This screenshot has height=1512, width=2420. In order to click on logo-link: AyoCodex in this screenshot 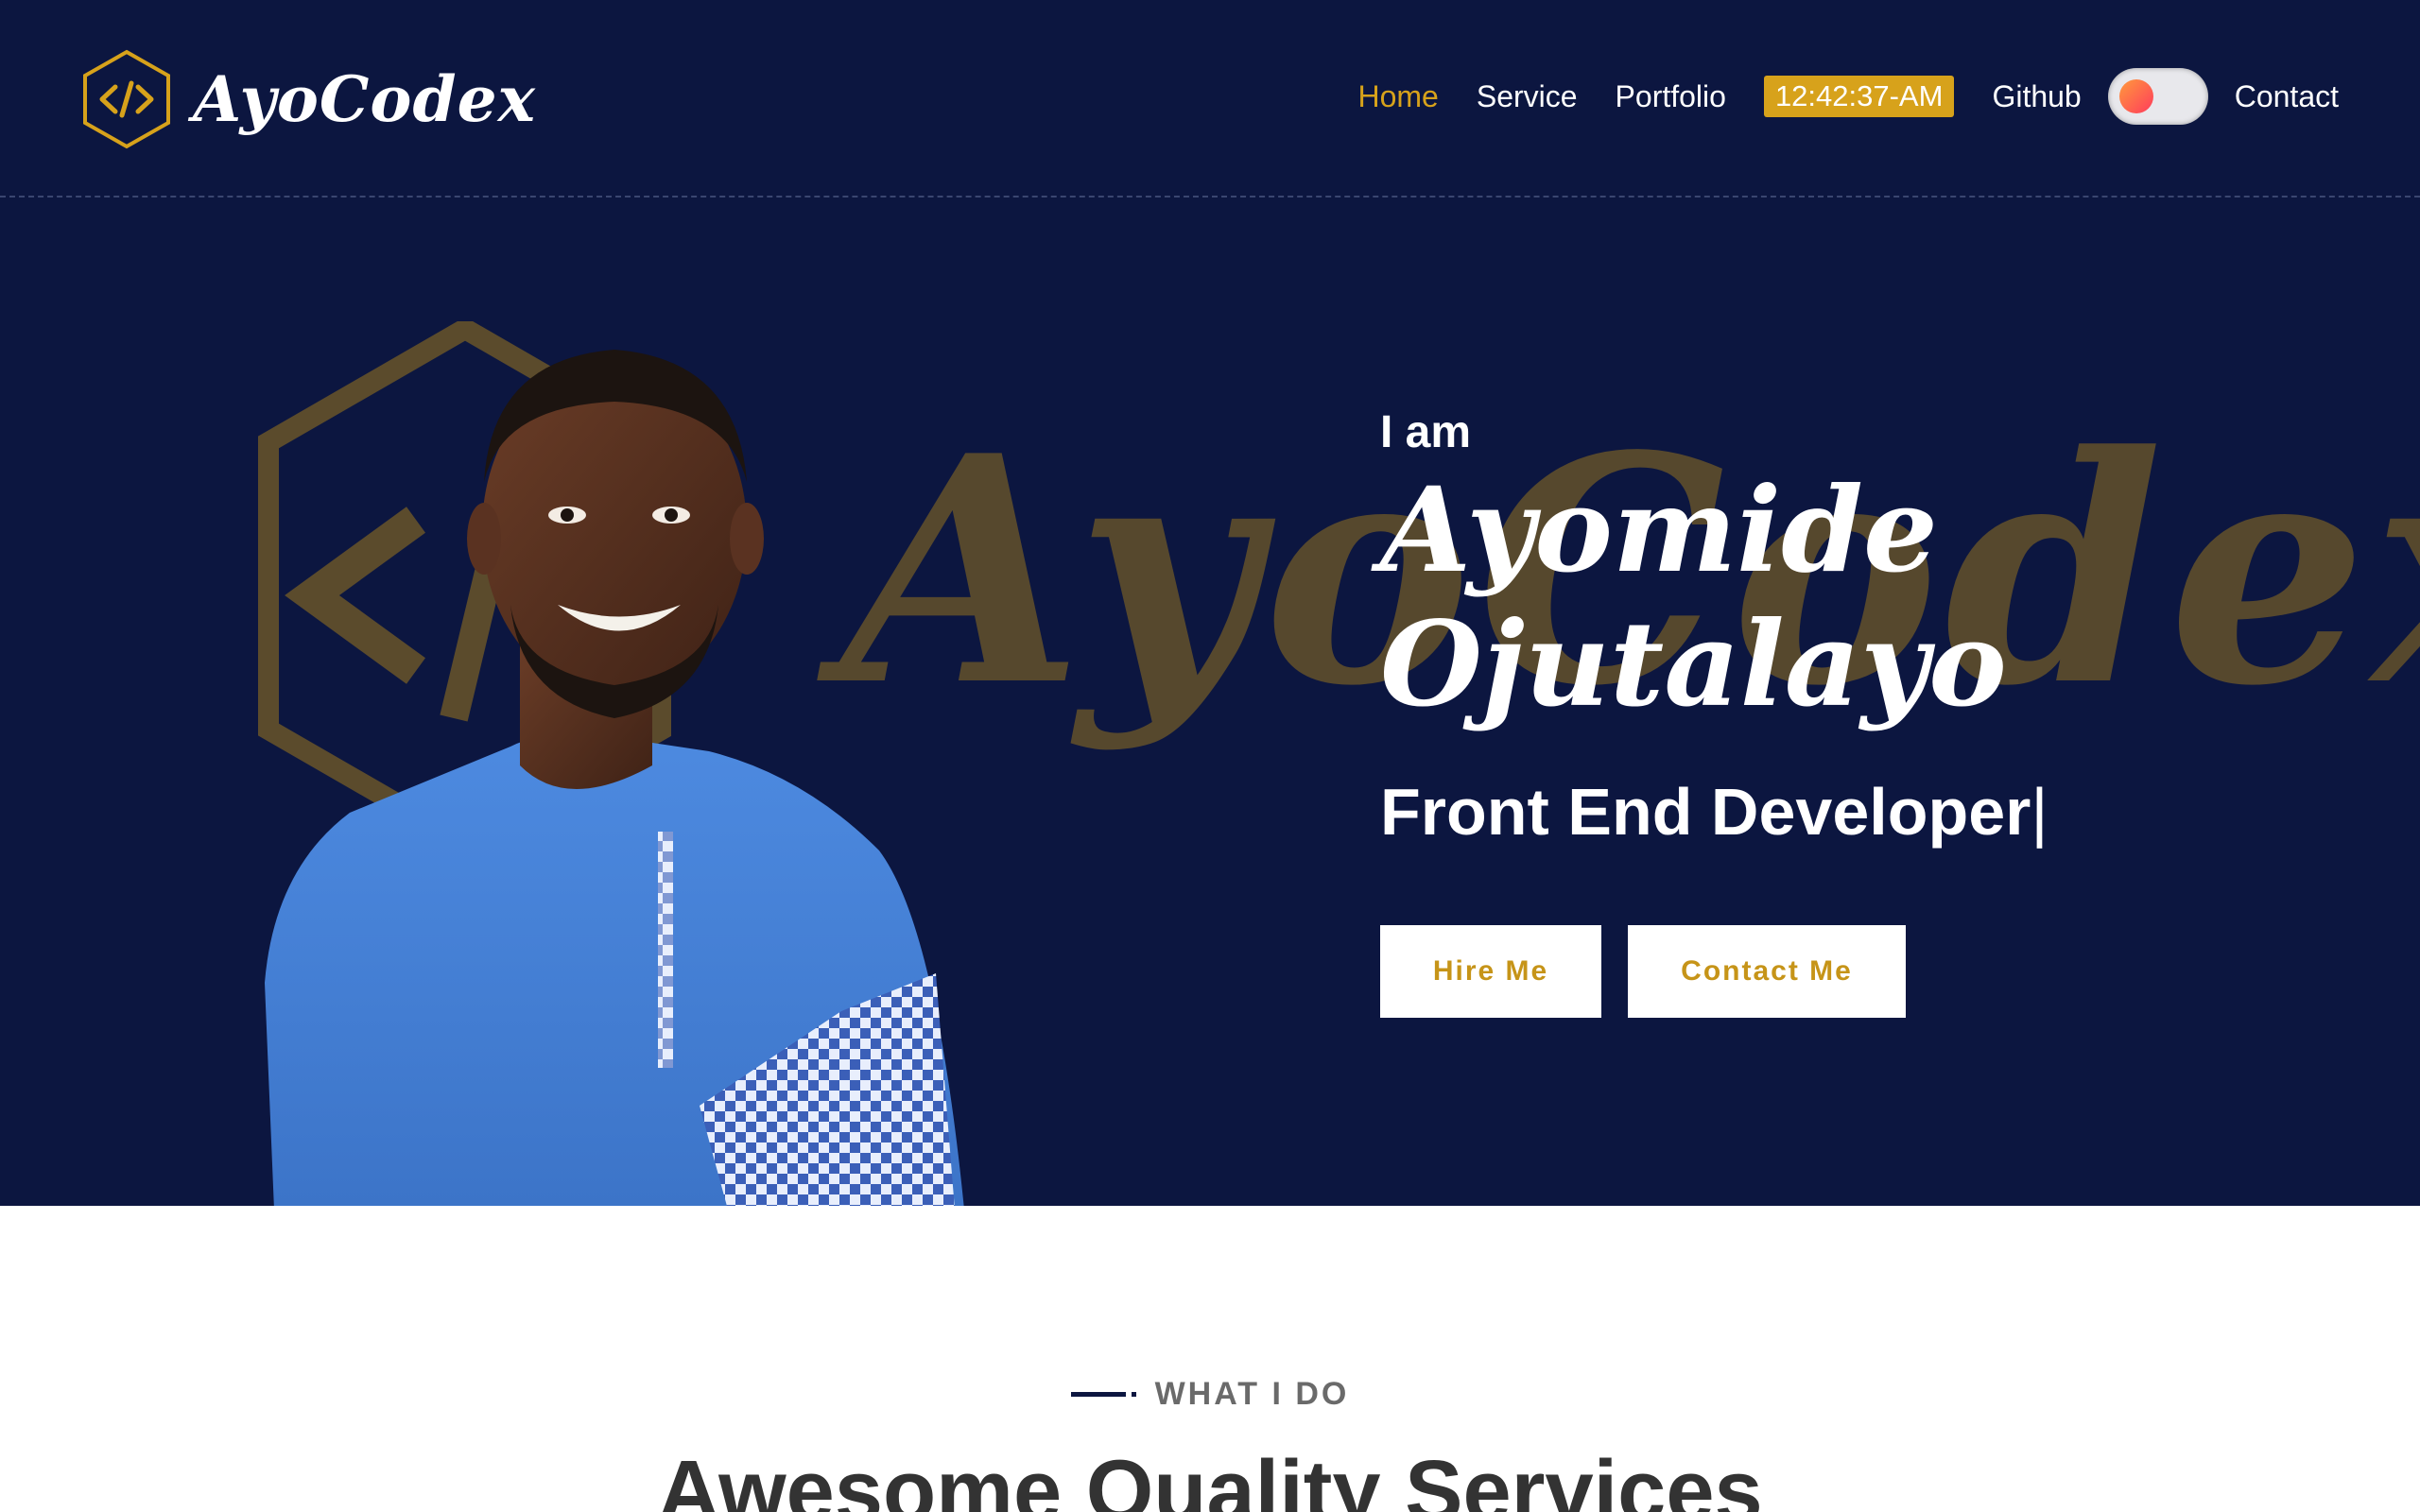, I will do `click(309, 99)`.